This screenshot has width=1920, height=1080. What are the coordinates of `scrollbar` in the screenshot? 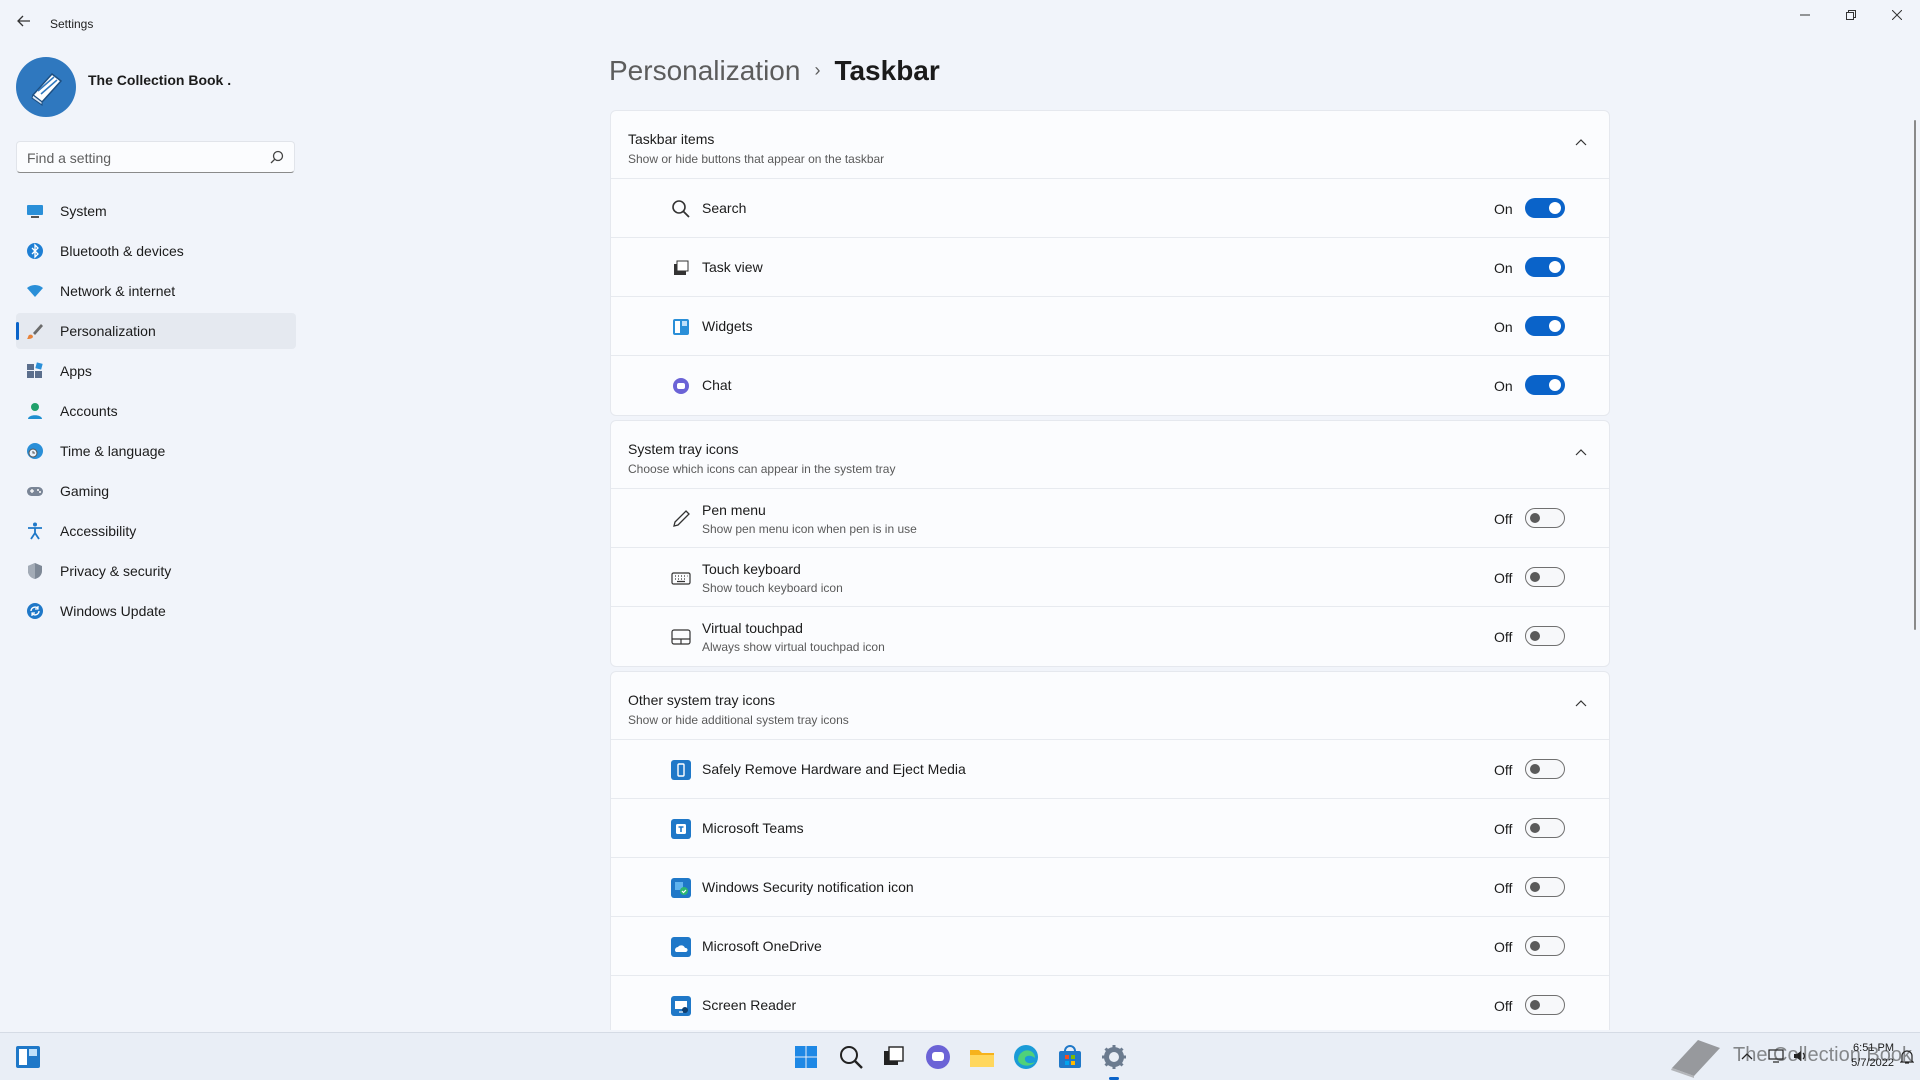 It's located at (1915, 375).